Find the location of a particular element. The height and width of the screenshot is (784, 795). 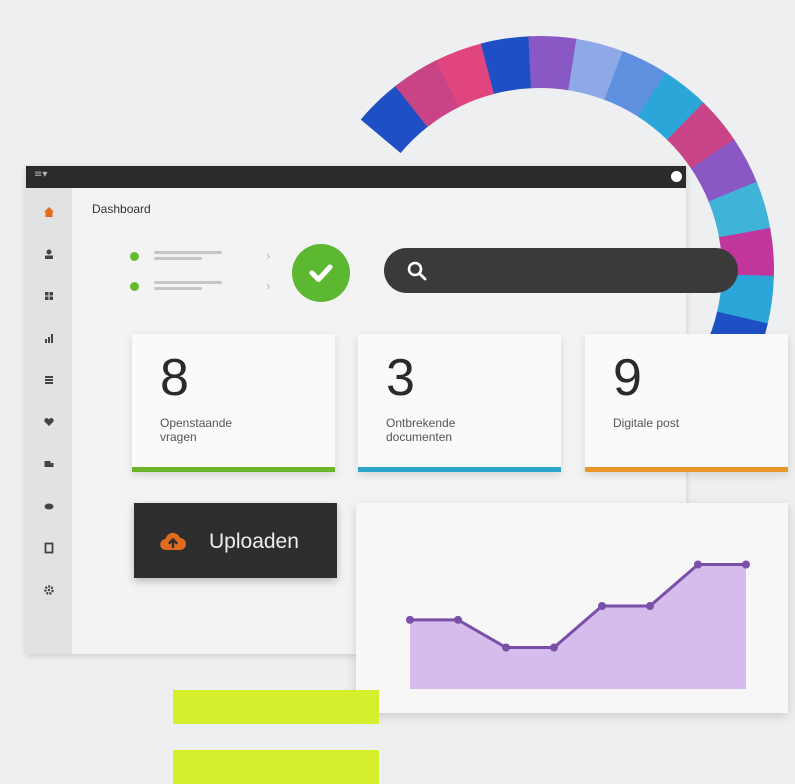

document-icon is located at coordinates (49, 548).